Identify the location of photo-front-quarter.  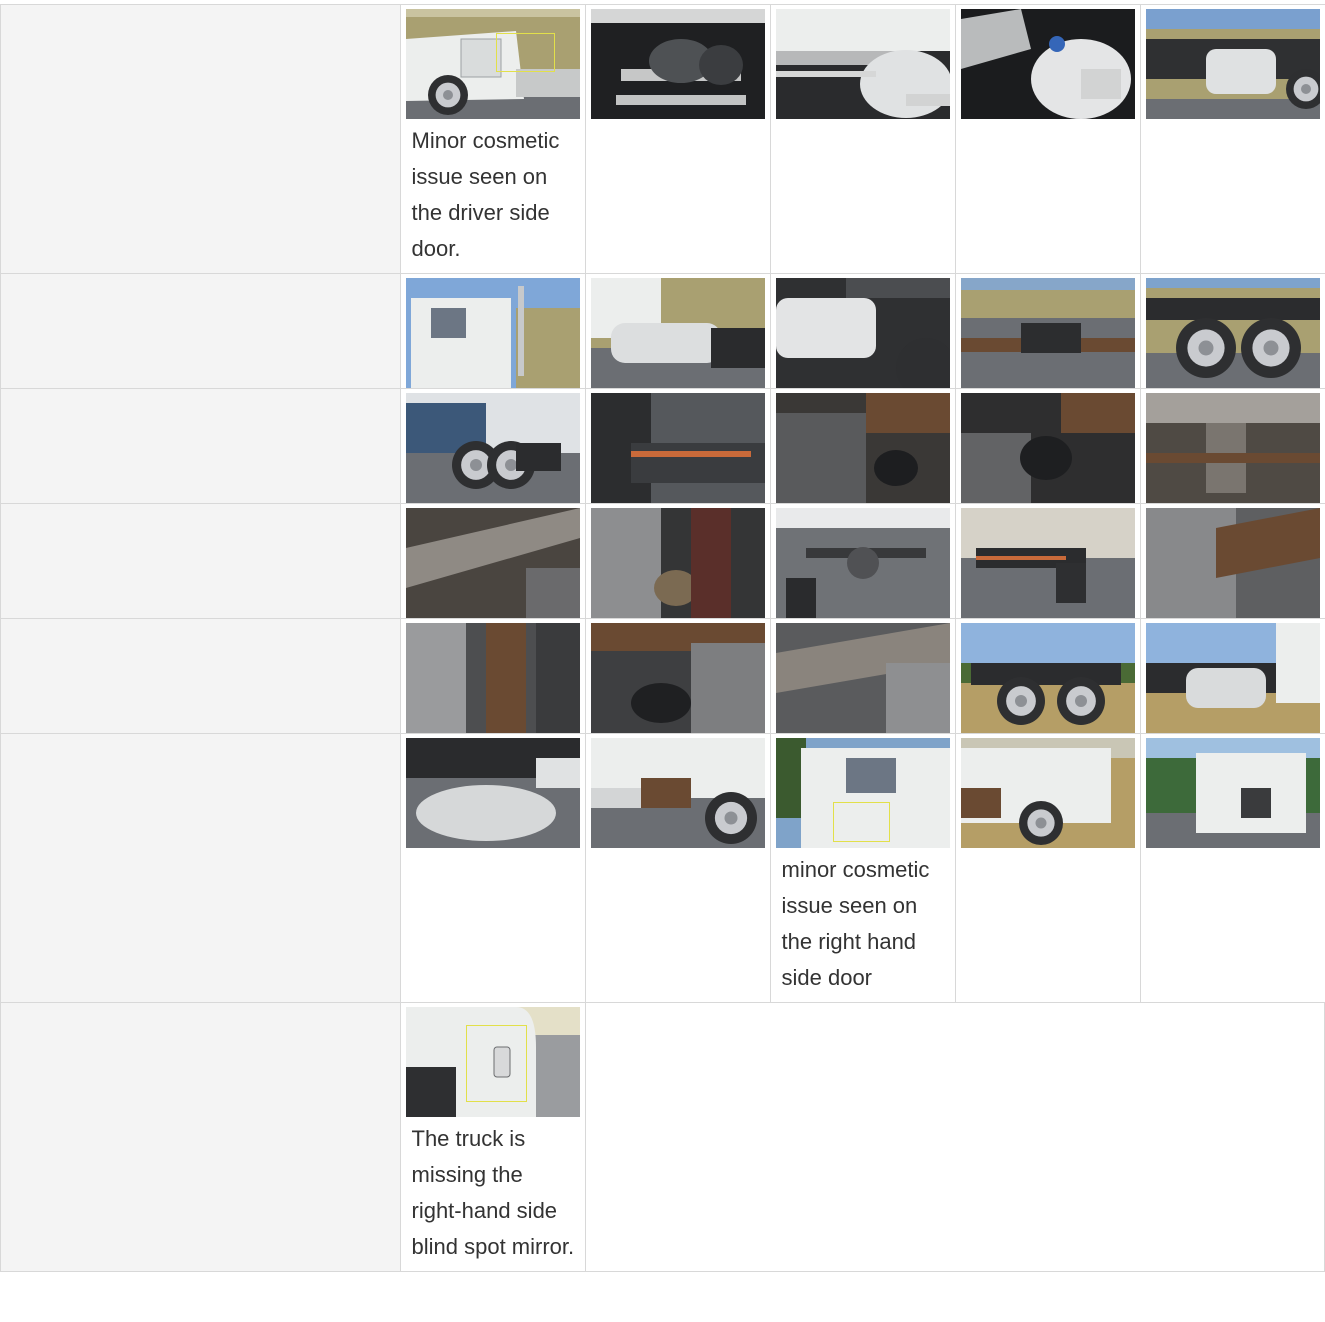
(1047, 793).